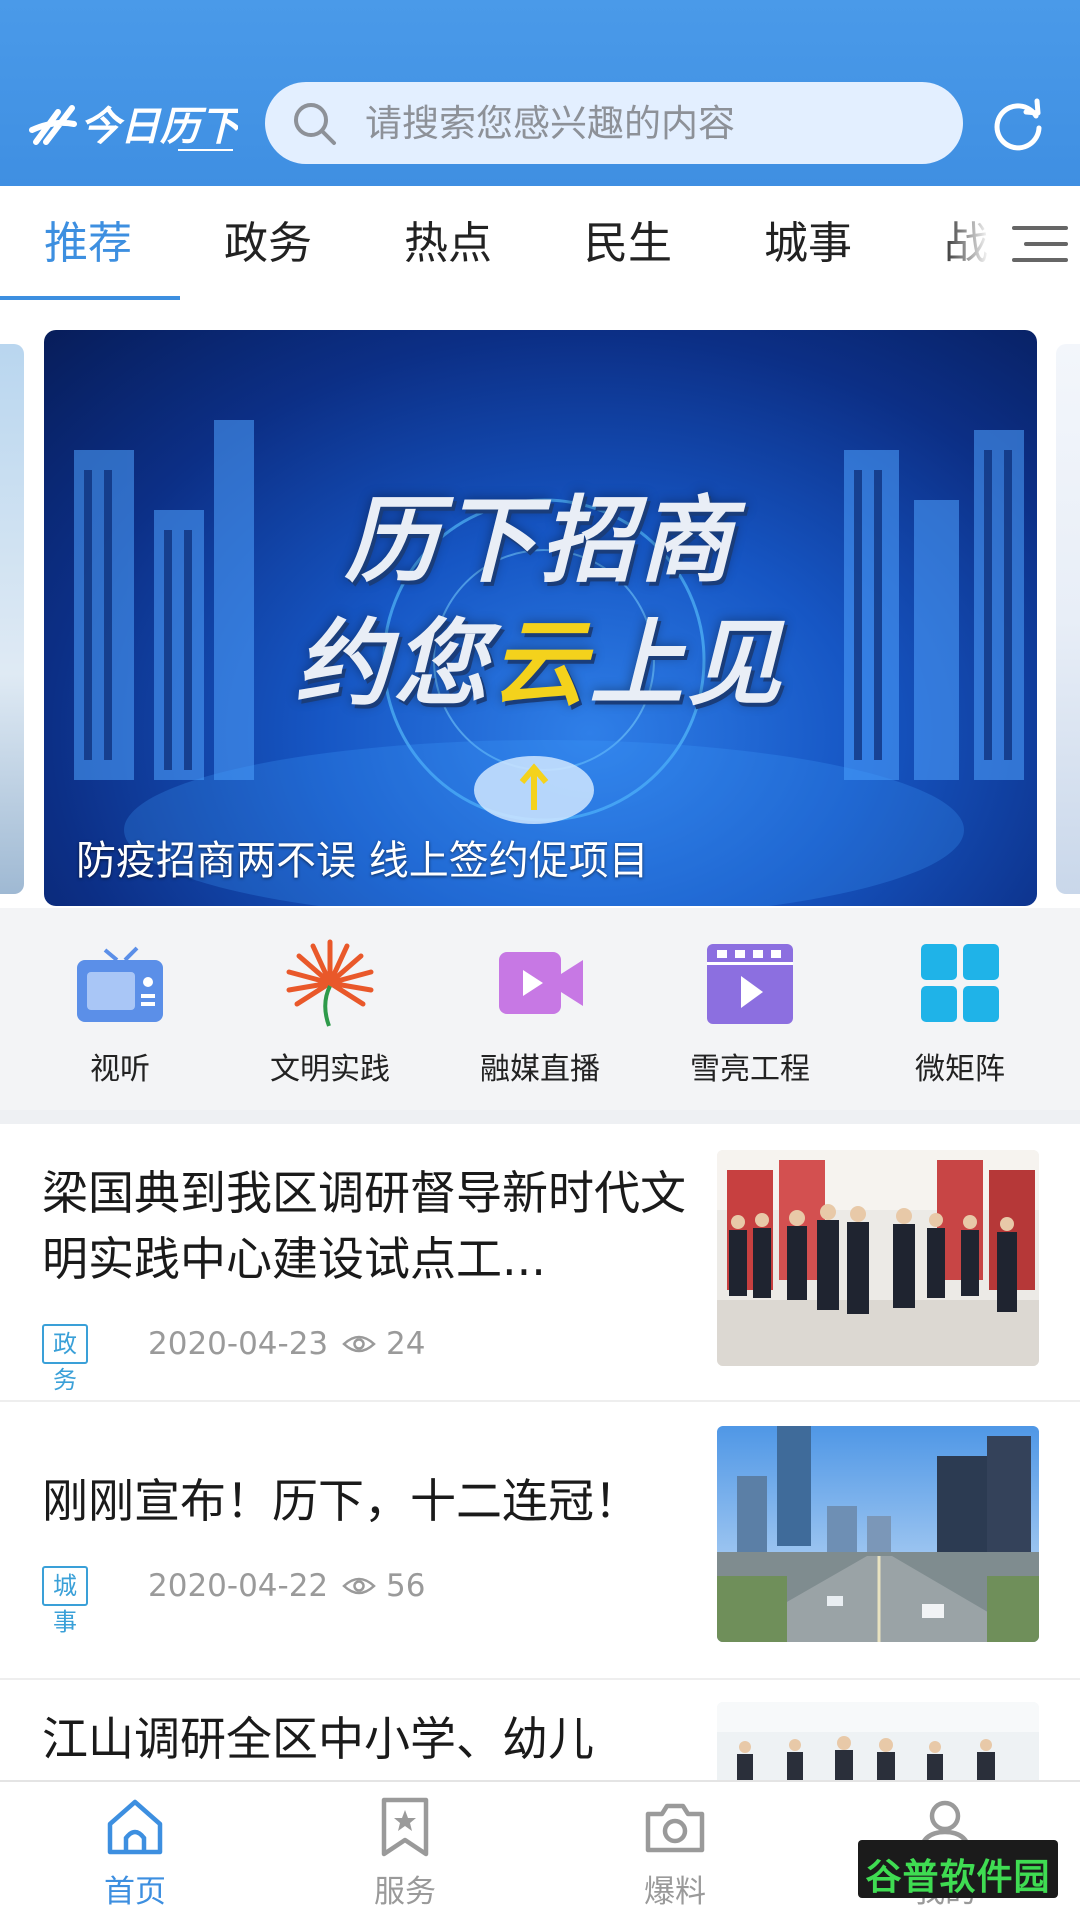 This screenshot has width=1080, height=1920. What do you see at coordinates (960, 1069) in the screenshot?
I see `quick-entry-label: 微矩阵` at bounding box center [960, 1069].